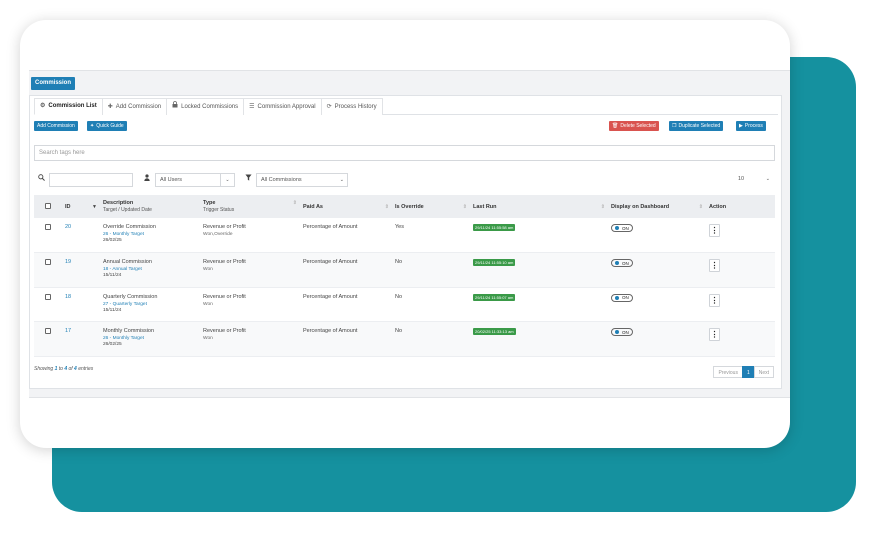 The height and width of the screenshot is (545, 891). What do you see at coordinates (175, 107) in the screenshot?
I see `lock-icon` at bounding box center [175, 107].